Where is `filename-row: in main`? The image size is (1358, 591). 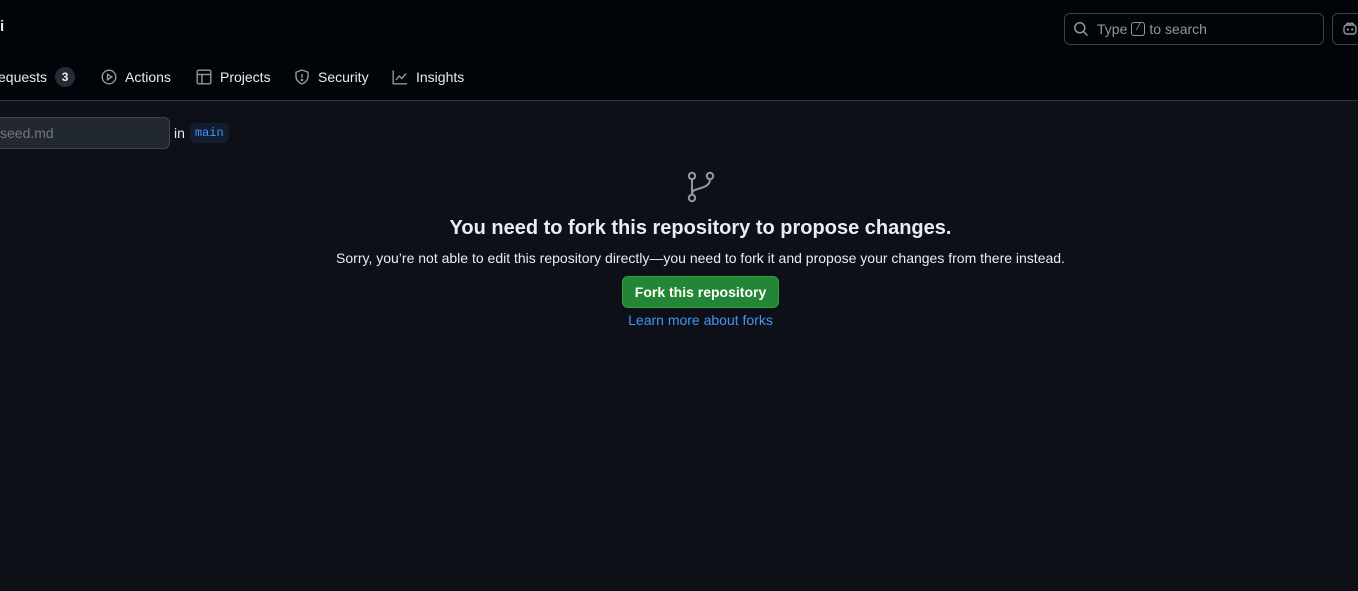 filename-row: in main is located at coordinates (114, 133).